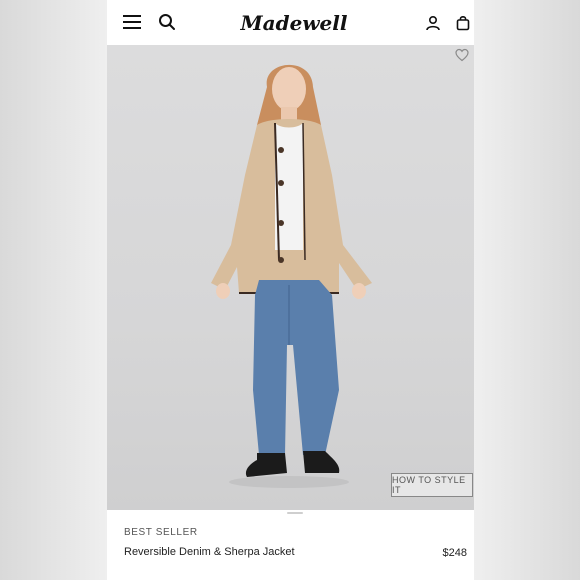 The width and height of the screenshot is (580, 580). I want to click on best-seller-badge: BEST SELLER, so click(161, 532).